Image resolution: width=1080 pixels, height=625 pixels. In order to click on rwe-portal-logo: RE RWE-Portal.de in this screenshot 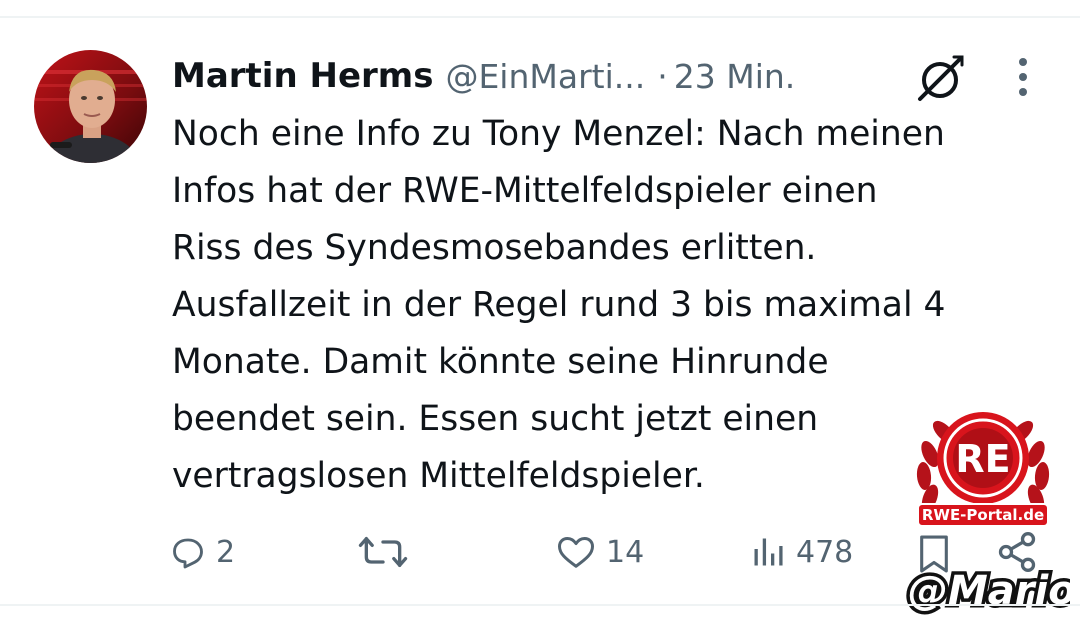, I will do `click(983, 465)`.